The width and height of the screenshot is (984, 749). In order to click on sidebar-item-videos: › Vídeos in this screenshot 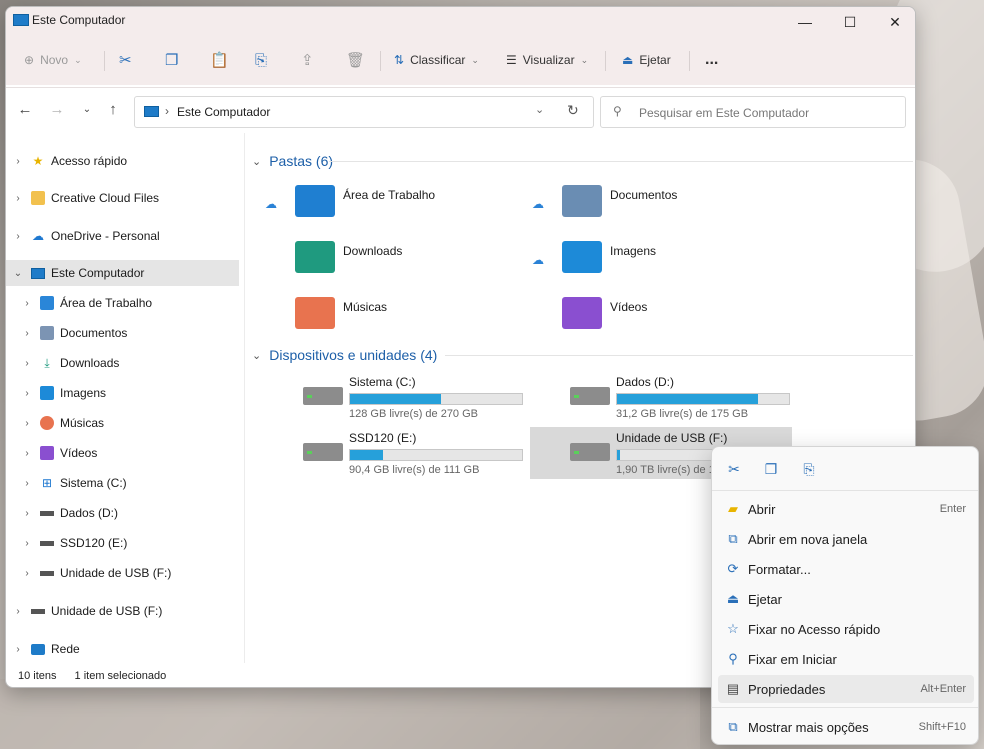, I will do `click(122, 453)`.